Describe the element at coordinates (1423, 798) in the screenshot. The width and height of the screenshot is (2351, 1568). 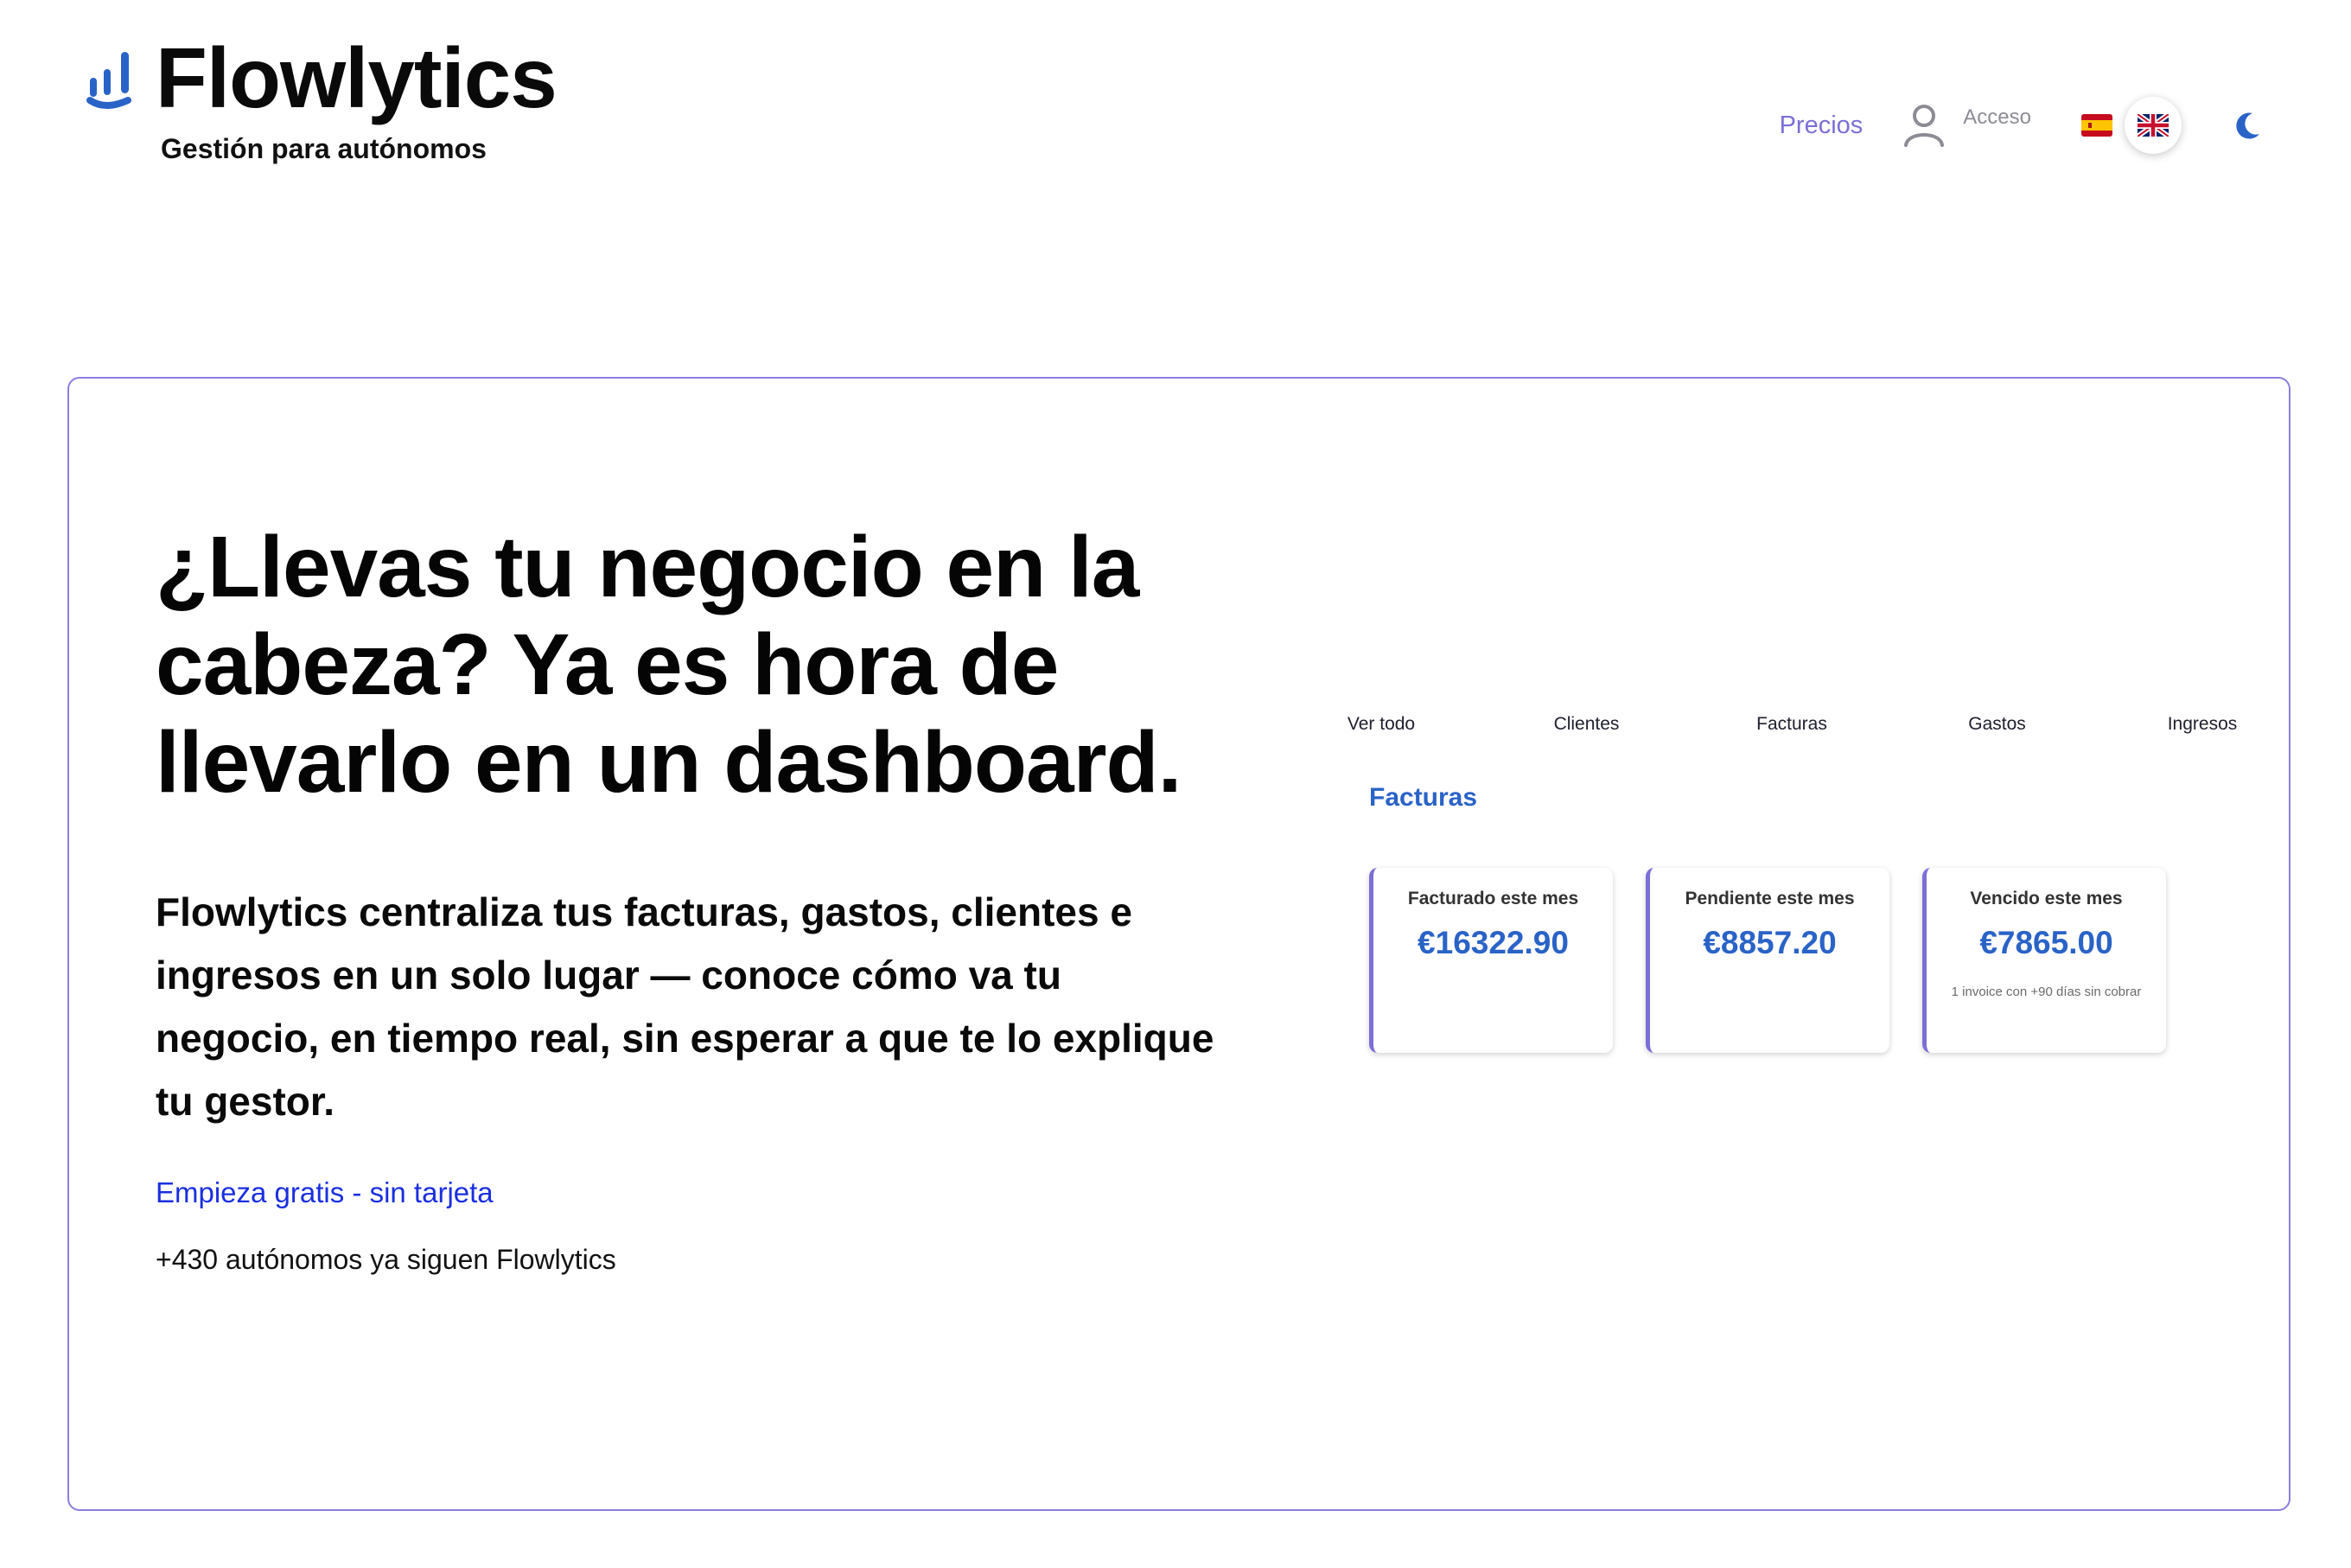
I see `section-title: Facturas` at that location.